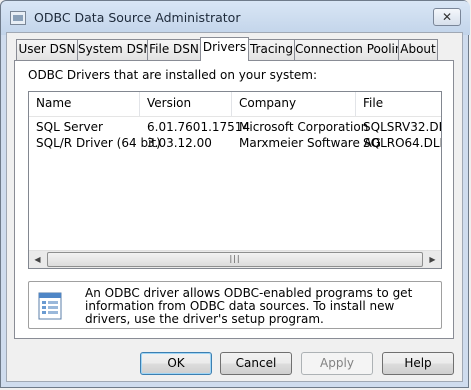  Describe the element at coordinates (337, 363) in the screenshot. I see `apply-button: Apply` at that location.